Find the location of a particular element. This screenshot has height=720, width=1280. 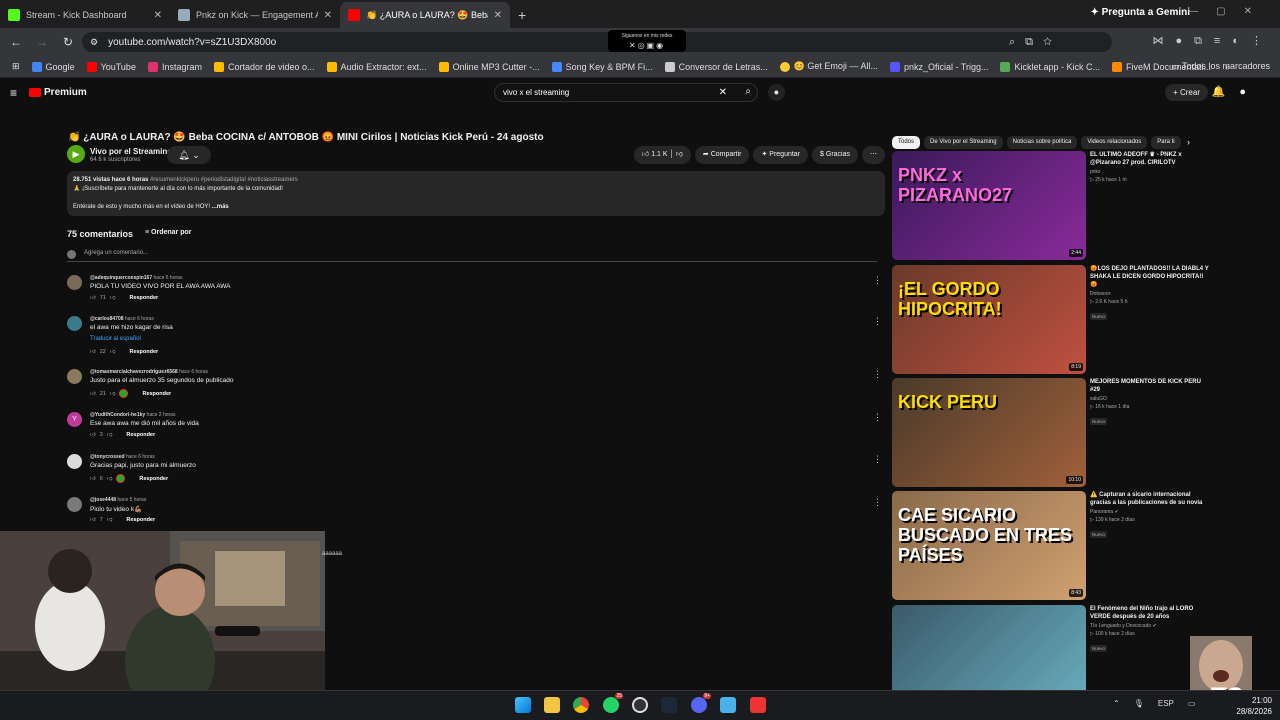

network-icon: ▭ is located at coordinates (1192, 703).